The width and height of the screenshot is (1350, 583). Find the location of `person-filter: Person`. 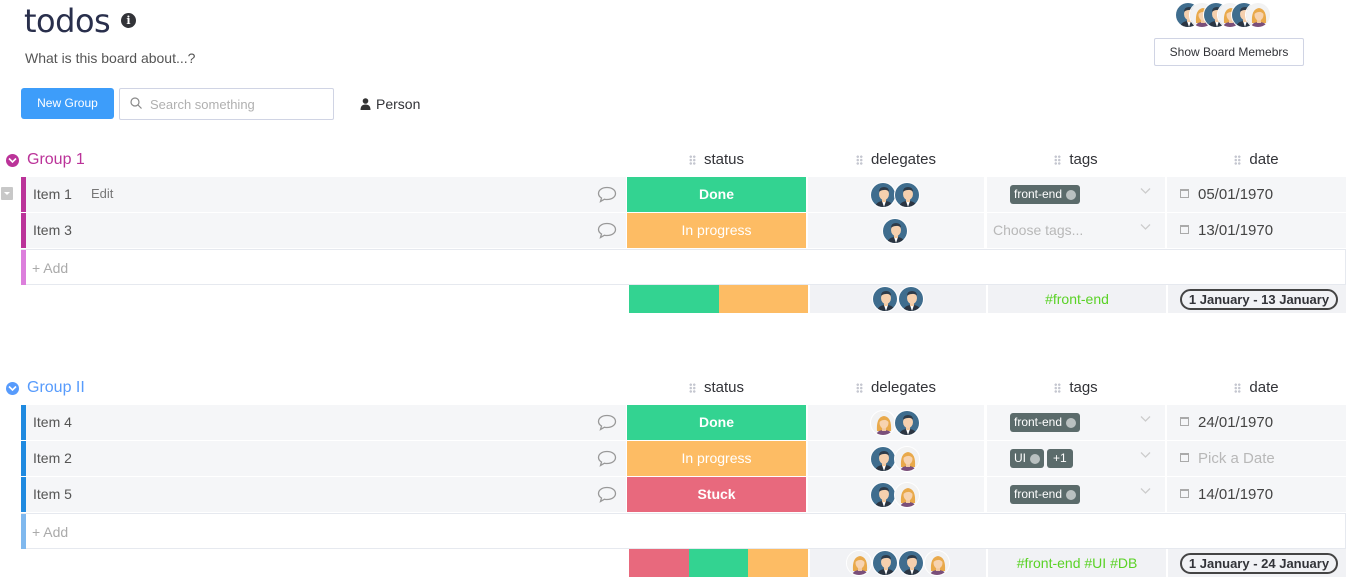

person-filter: Person is located at coordinates (390, 104).